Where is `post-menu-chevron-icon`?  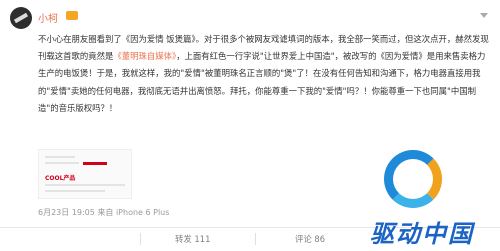
post-menu-chevron-icon is located at coordinates (484, 15).